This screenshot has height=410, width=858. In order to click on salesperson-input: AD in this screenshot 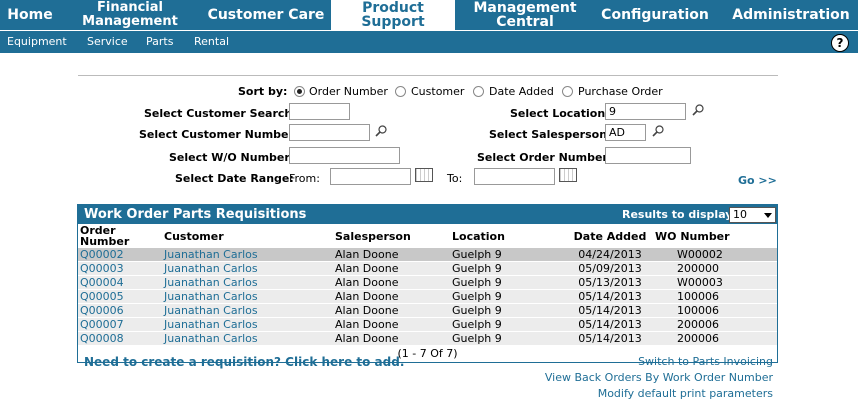, I will do `click(625, 132)`.